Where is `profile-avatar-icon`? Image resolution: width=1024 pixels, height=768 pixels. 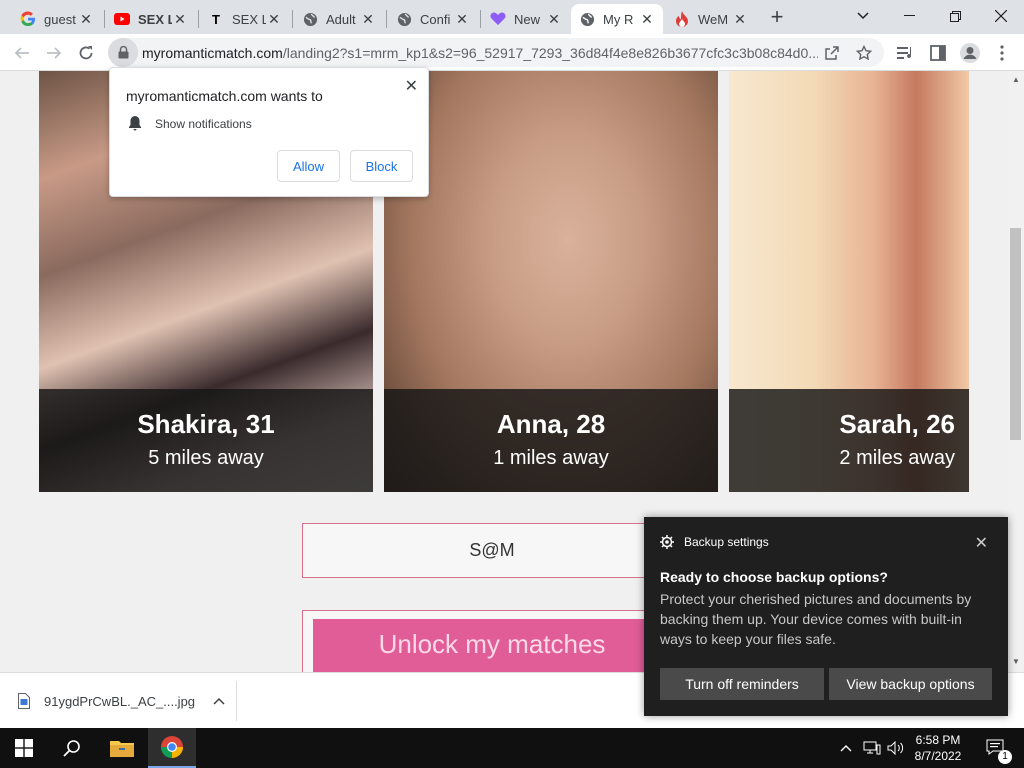 profile-avatar-icon is located at coordinates (970, 53).